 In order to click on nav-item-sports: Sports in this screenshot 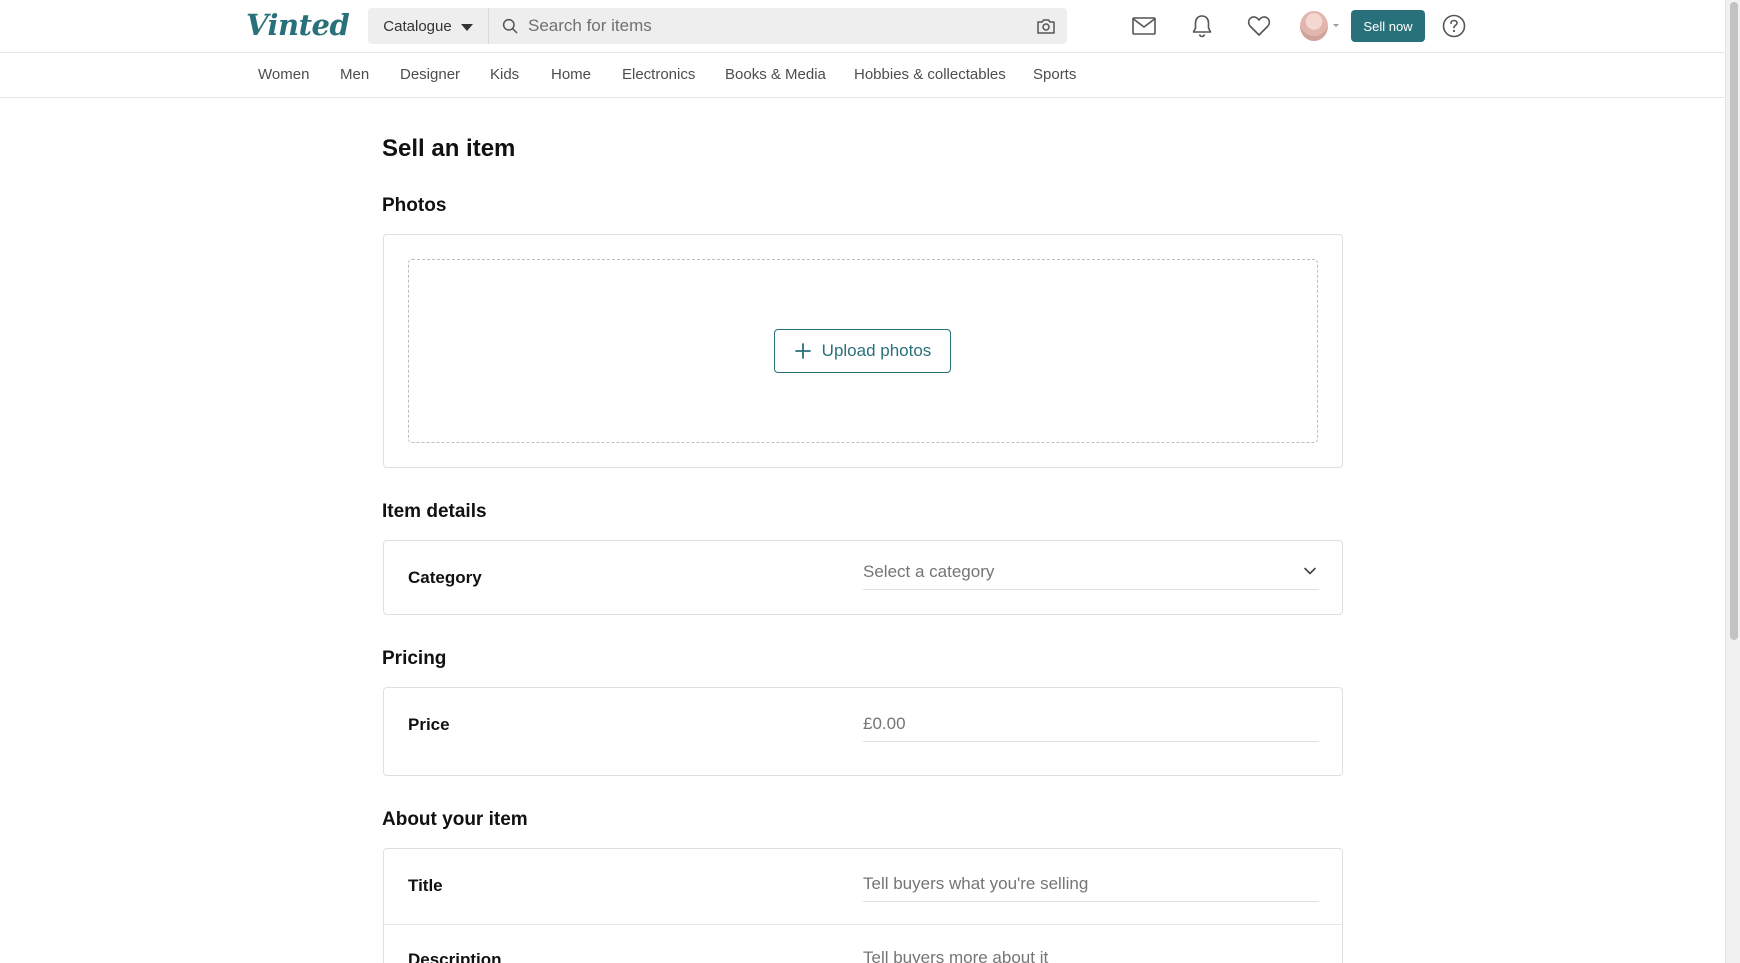, I will do `click(1054, 75)`.